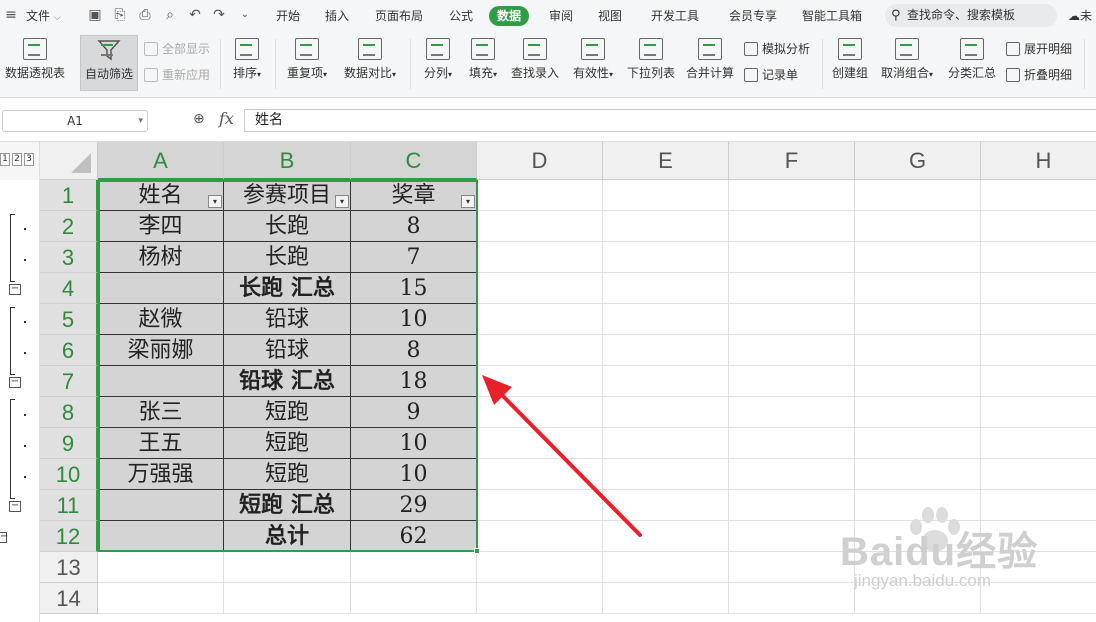  I want to click on hamburger-icon: ≡, so click(11, 15).